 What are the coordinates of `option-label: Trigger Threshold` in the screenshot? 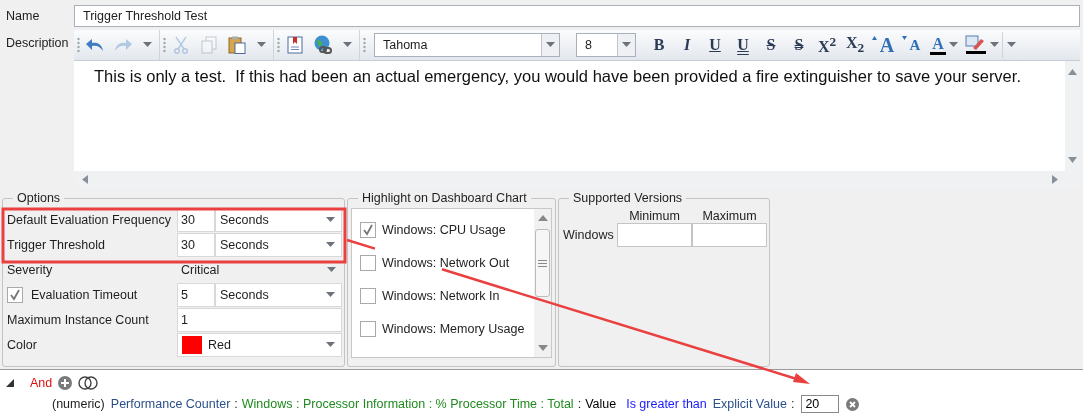 It's located at (56, 244).